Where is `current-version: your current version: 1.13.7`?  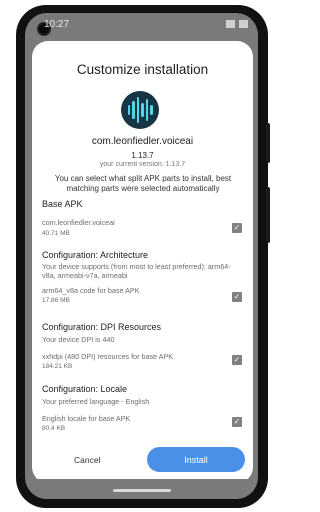 current-version: your current version: 1.13.7 is located at coordinates (142, 164).